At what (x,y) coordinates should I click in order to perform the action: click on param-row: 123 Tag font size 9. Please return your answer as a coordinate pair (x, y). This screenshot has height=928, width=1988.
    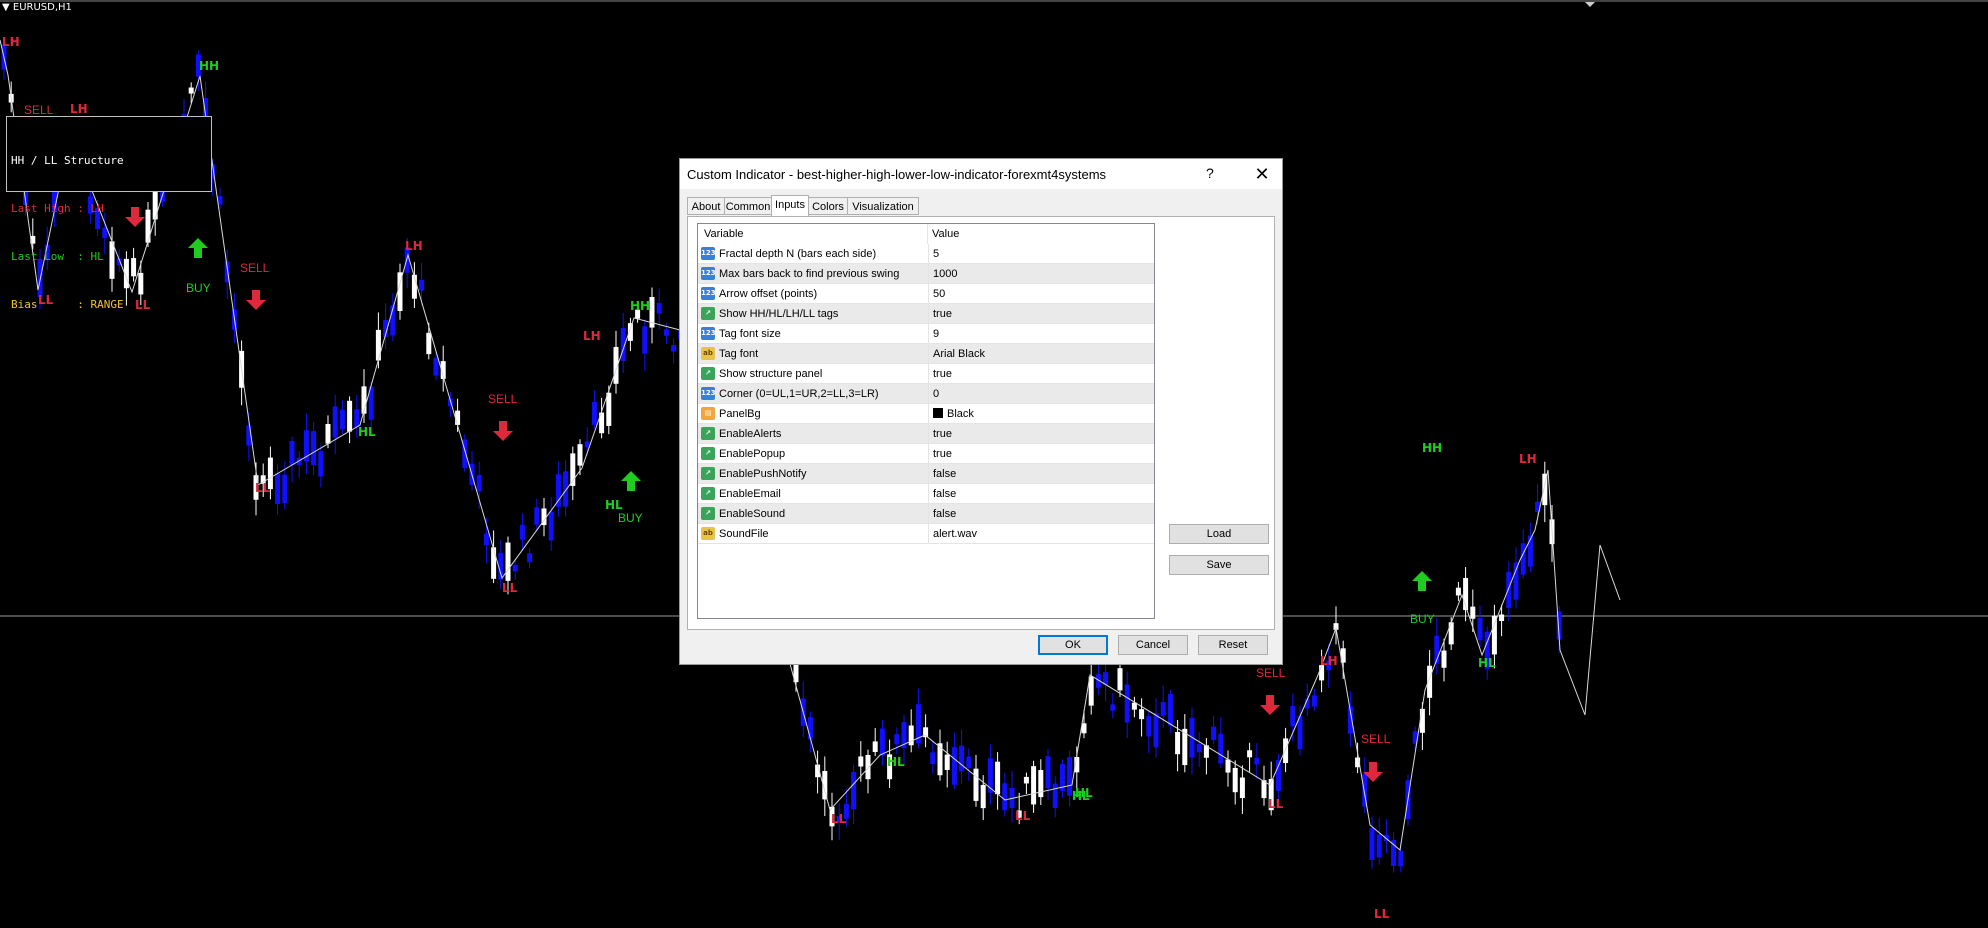
    Looking at the image, I should click on (926, 334).